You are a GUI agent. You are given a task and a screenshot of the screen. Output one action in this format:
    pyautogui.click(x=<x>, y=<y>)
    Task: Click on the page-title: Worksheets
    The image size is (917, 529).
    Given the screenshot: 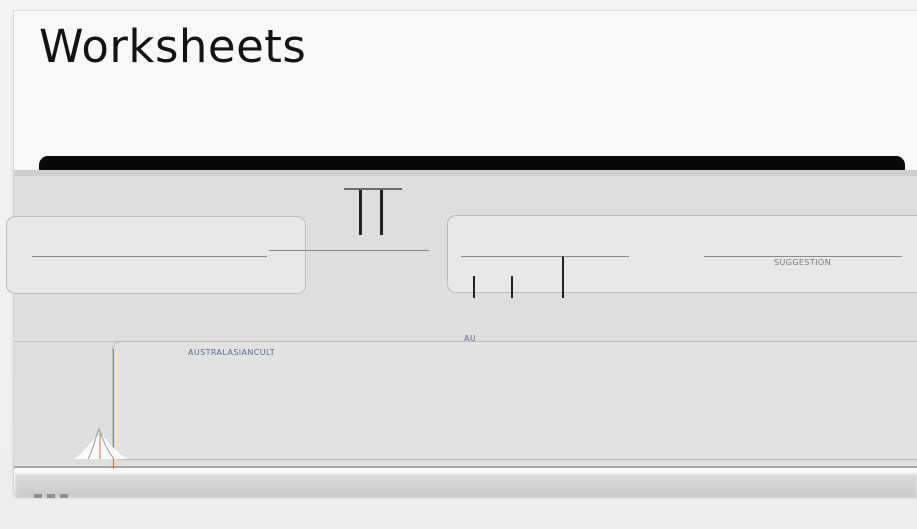 What is the action you would take?
    pyautogui.click(x=173, y=46)
    